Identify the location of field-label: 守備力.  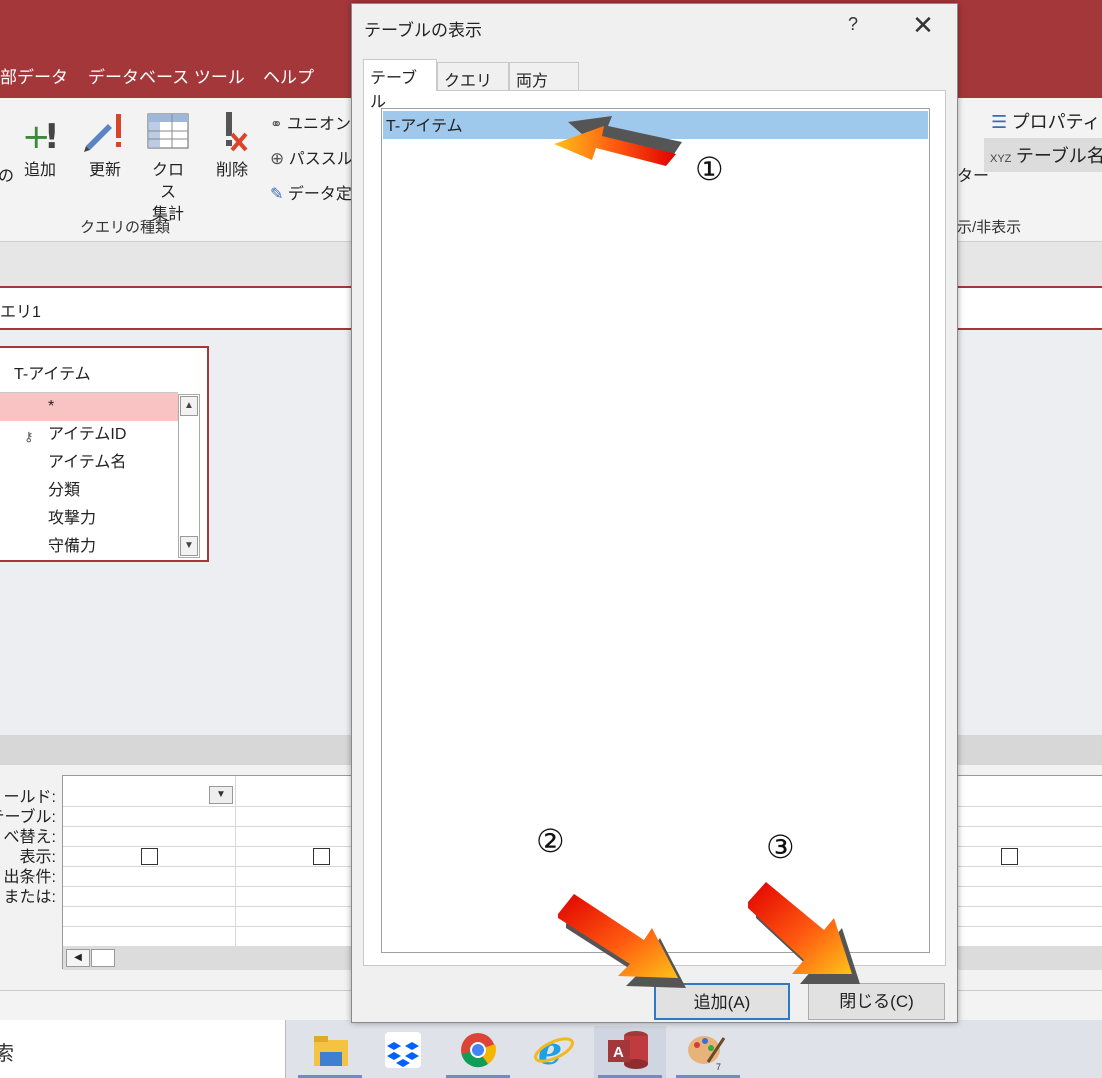
(72, 546).